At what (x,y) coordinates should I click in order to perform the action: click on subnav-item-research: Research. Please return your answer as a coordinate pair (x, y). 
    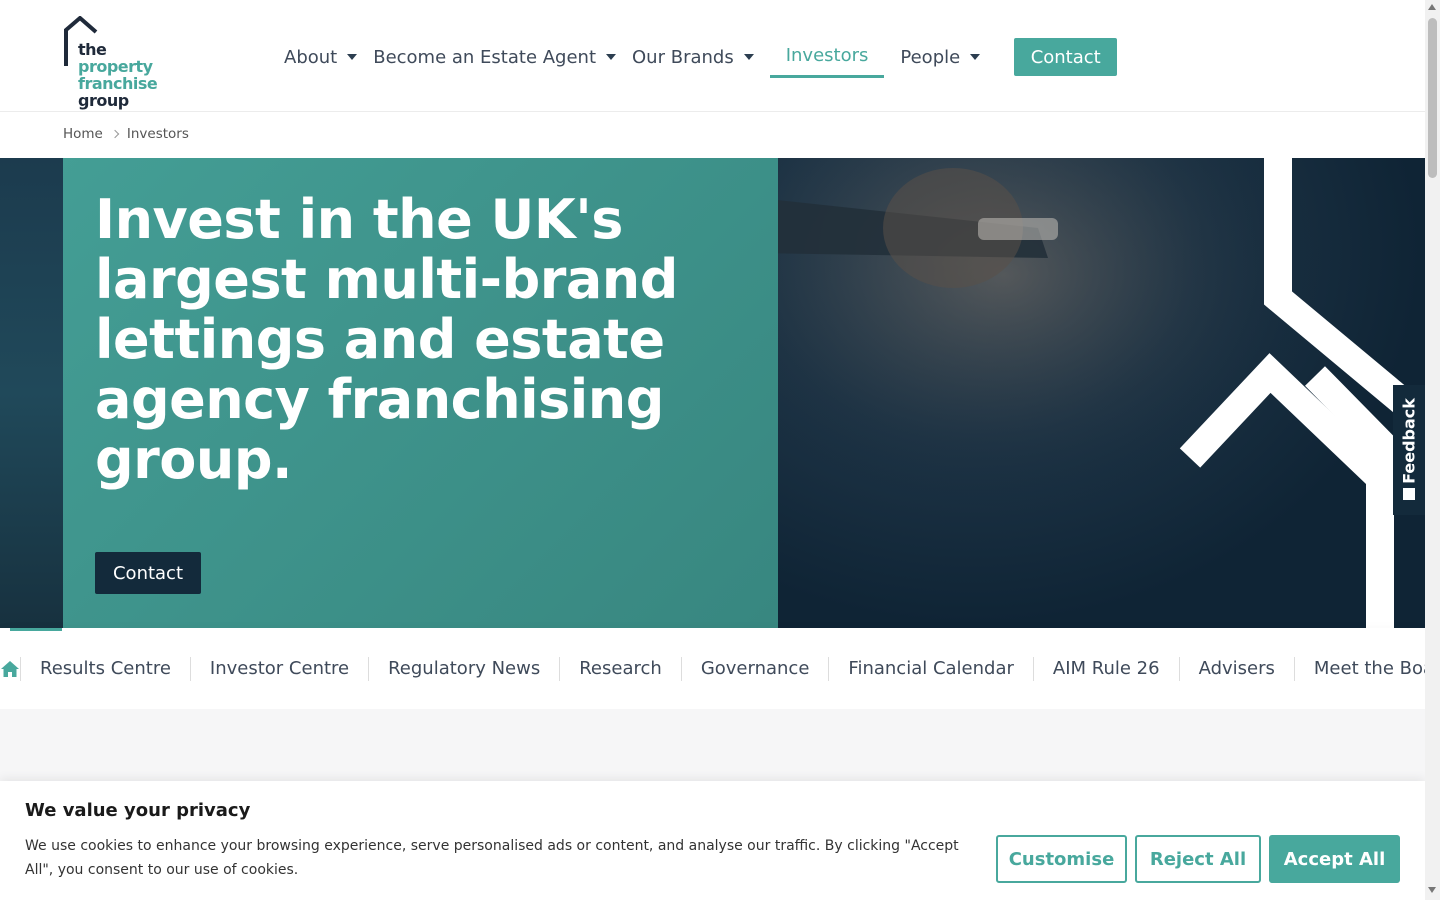
    Looking at the image, I should click on (620, 668).